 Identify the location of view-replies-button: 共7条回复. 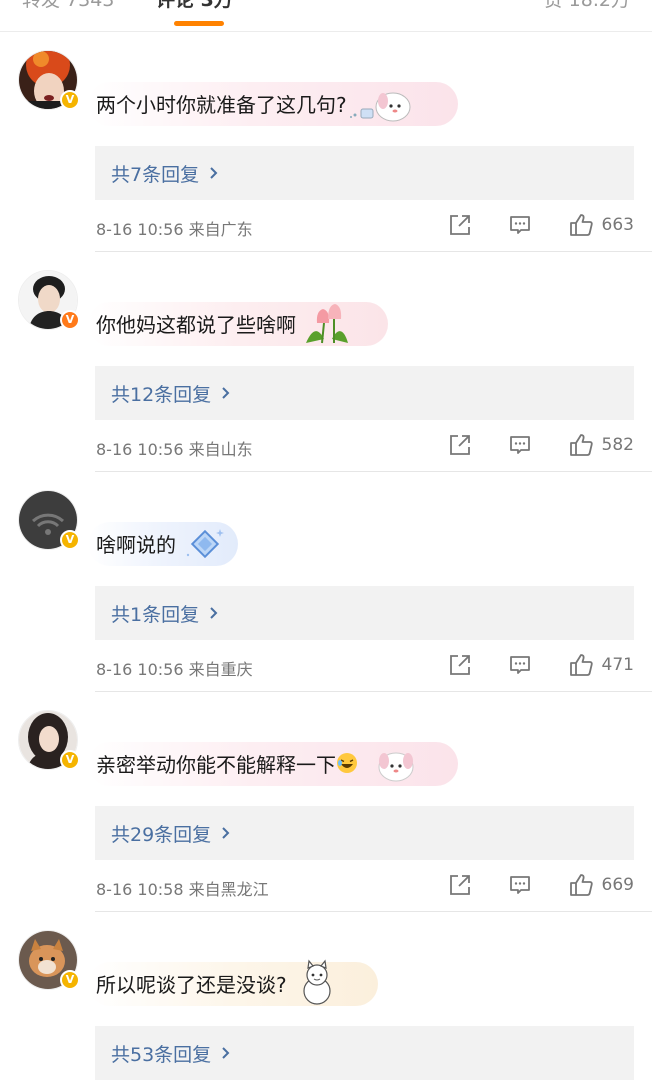
(364, 173).